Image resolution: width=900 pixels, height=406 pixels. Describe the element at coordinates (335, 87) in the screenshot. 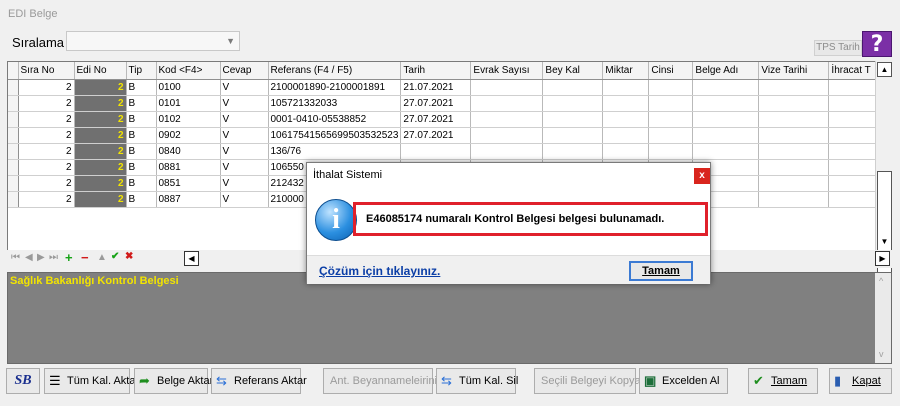

I see `cell-referans: 2100001890-2100001891` at that location.